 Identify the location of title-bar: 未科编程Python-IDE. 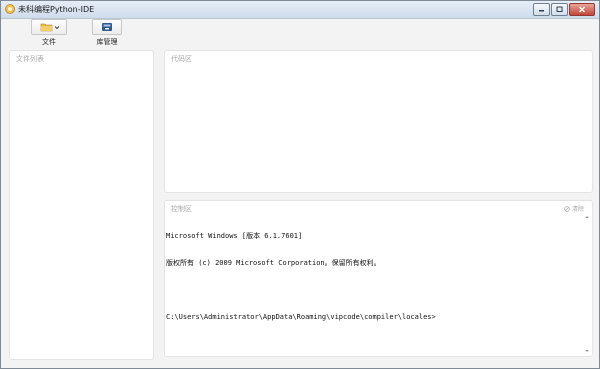
(300, 10).